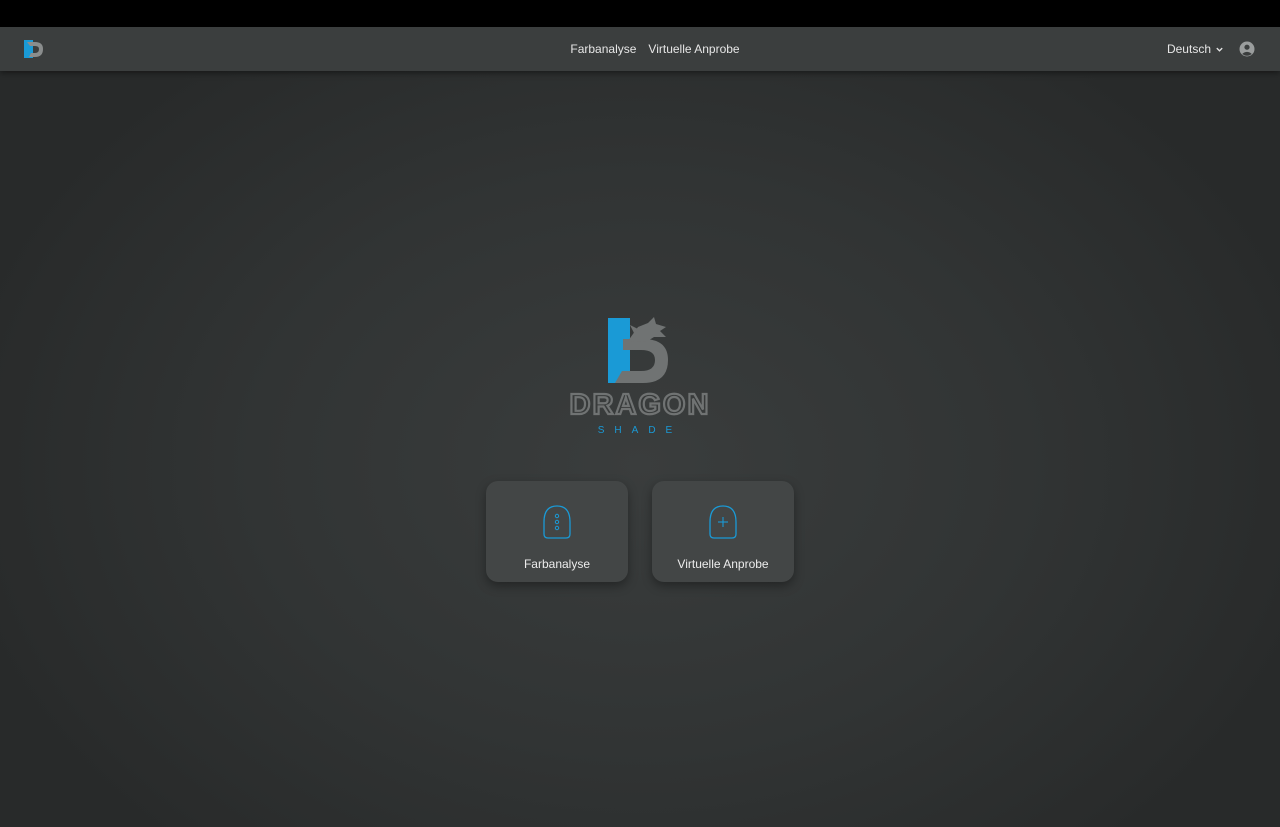  I want to click on nav-link-virtuelle-anprobe: Virtuelle Anprobe, so click(693, 49).